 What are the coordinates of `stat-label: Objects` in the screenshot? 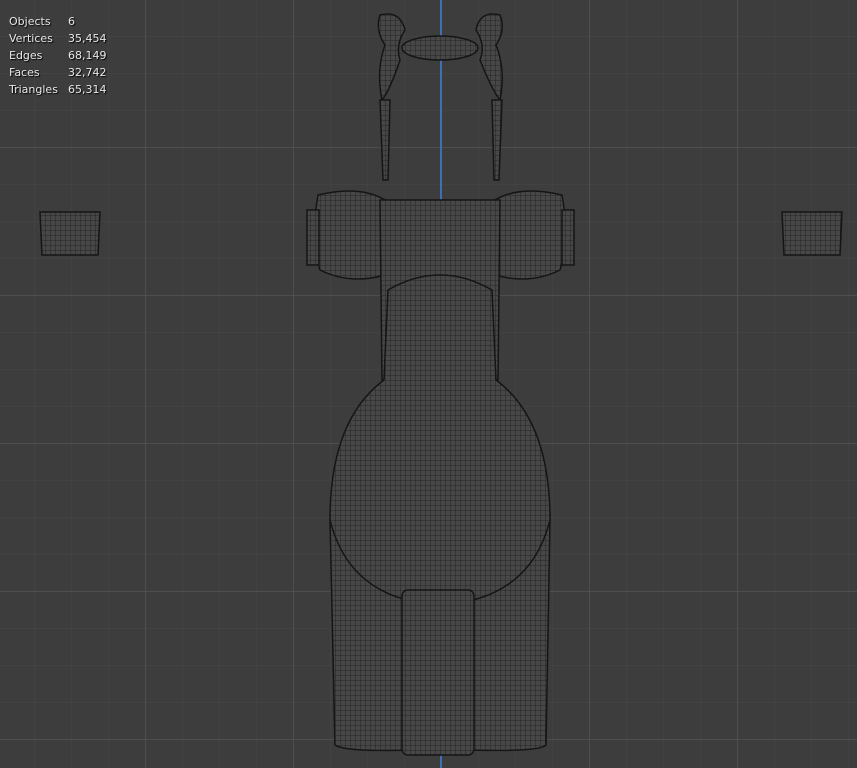 It's located at (30, 21).